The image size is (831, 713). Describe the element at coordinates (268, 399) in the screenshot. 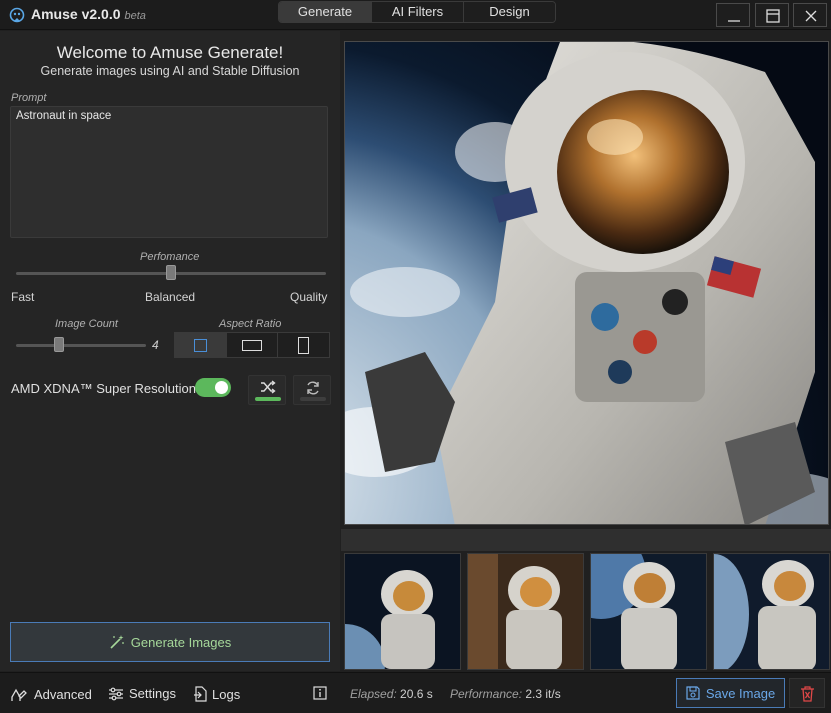

I see `shuffle-active-indicator` at that location.